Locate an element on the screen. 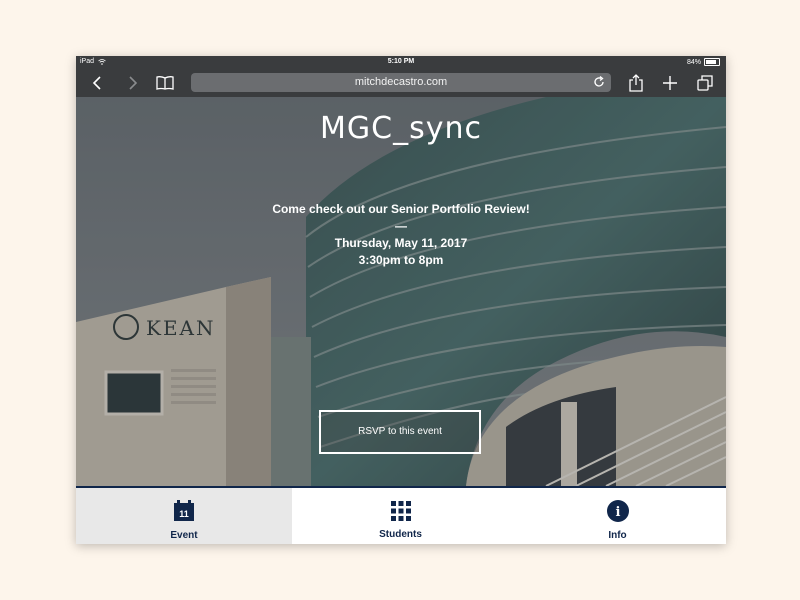  tab-students-label: Students is located at coordinates (400, 534).